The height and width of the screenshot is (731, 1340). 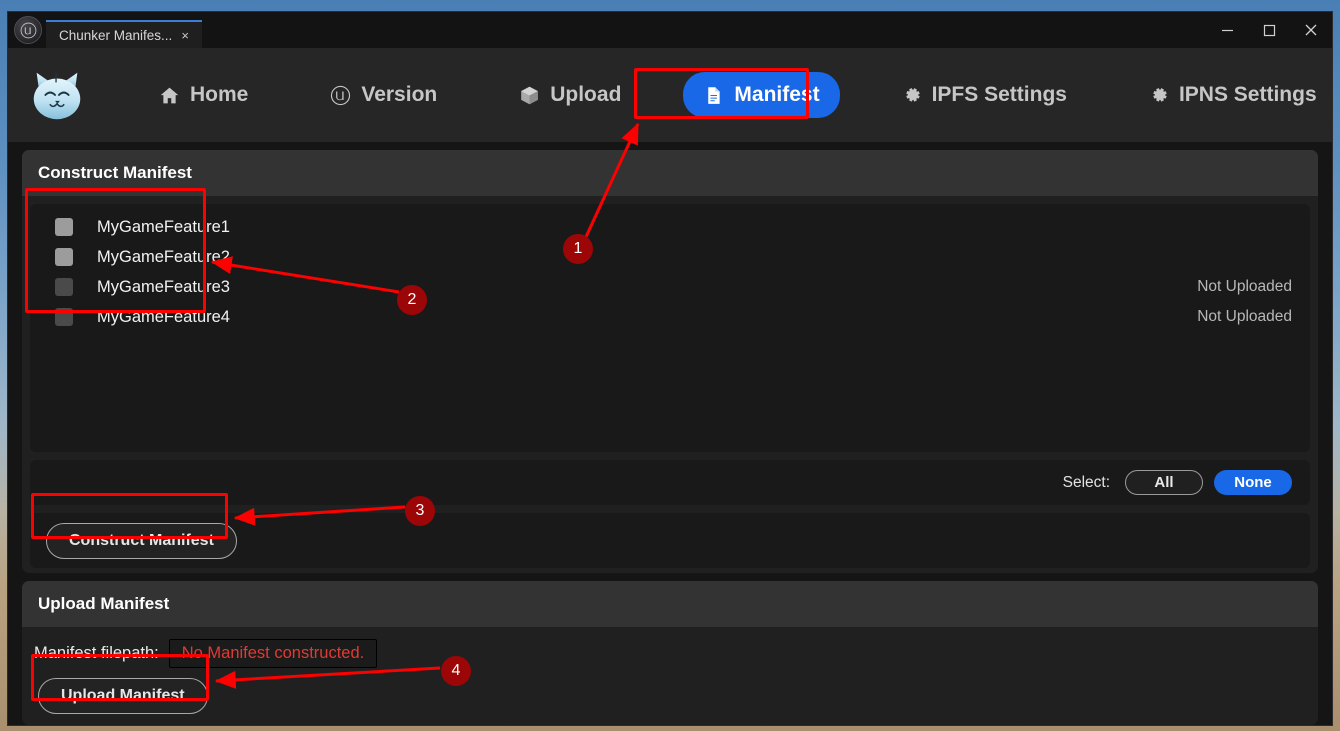 What do you see at coordinates (163, 286) in the screenshot?
I see `feature-name: MyGameFeature3` at bounding box center [163, 286].